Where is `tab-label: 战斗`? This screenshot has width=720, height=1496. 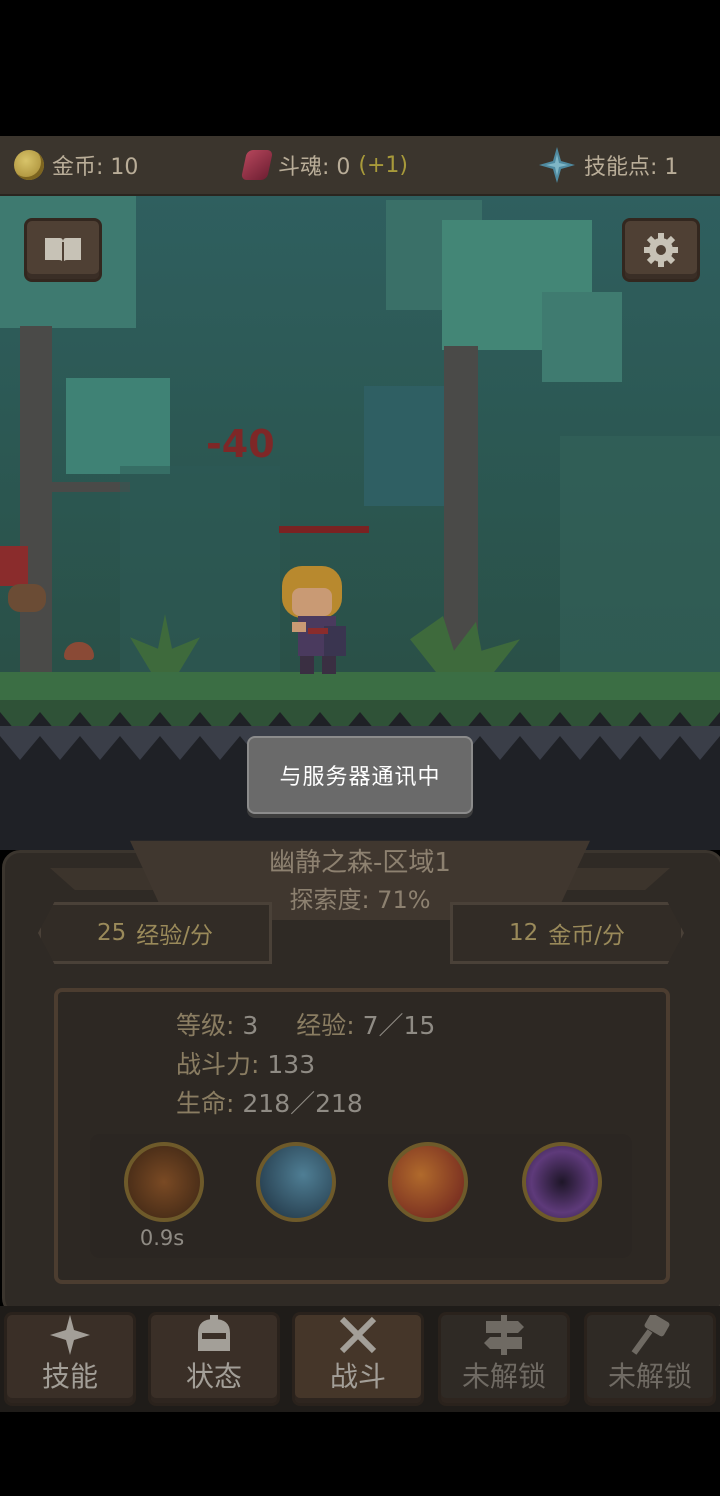 tab-label: 战斗 is located at coordinates (357, 1376).